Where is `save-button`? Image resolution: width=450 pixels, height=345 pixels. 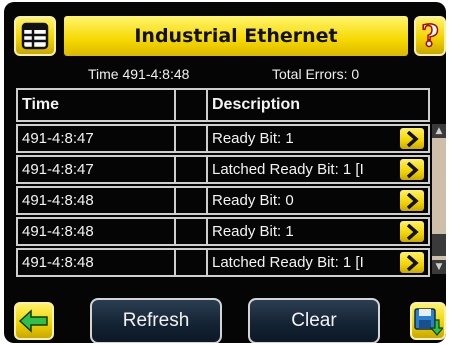 save-button is located at coordinates (428, 321).